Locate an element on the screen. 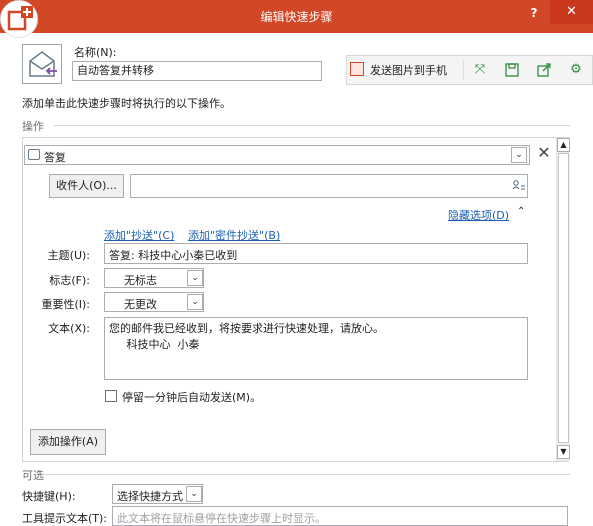 The width and height of the screenshot is (593, 526). autosend-checkbox is located at coordinates (111, 396).